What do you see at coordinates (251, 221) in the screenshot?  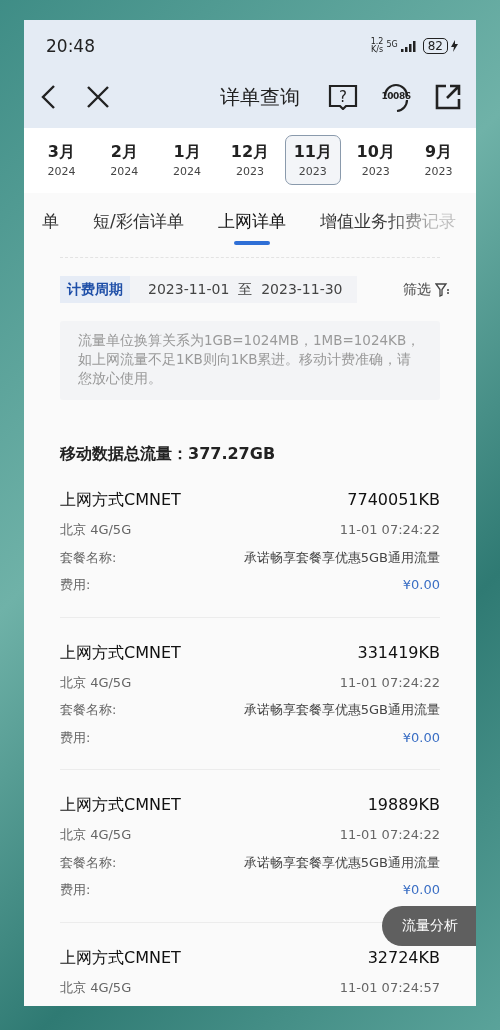 I see `category-tab: 上网详单` at bounding box center [251, 221].